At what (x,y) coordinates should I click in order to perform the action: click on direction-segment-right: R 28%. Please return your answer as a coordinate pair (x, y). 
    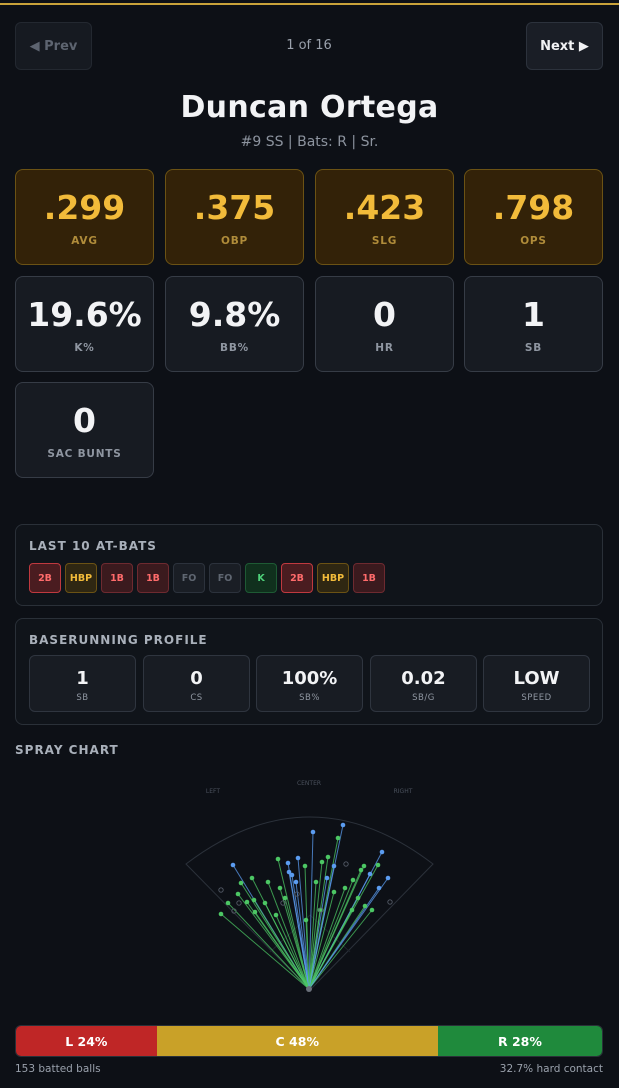
    Looking at the image, I should click on (519, 1041).